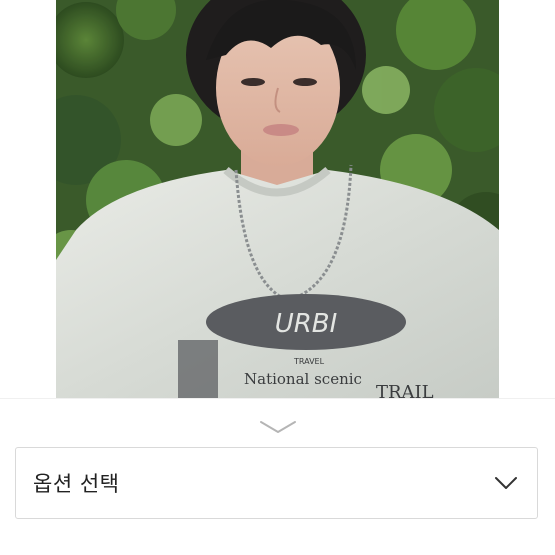 Image resolution: width=555 pixels, height=555 pixels. What do you see at coordinates (76, 484) in the screenshot?
I see `option-select-label: 옵션 선택` at bounding box center [76, 484].